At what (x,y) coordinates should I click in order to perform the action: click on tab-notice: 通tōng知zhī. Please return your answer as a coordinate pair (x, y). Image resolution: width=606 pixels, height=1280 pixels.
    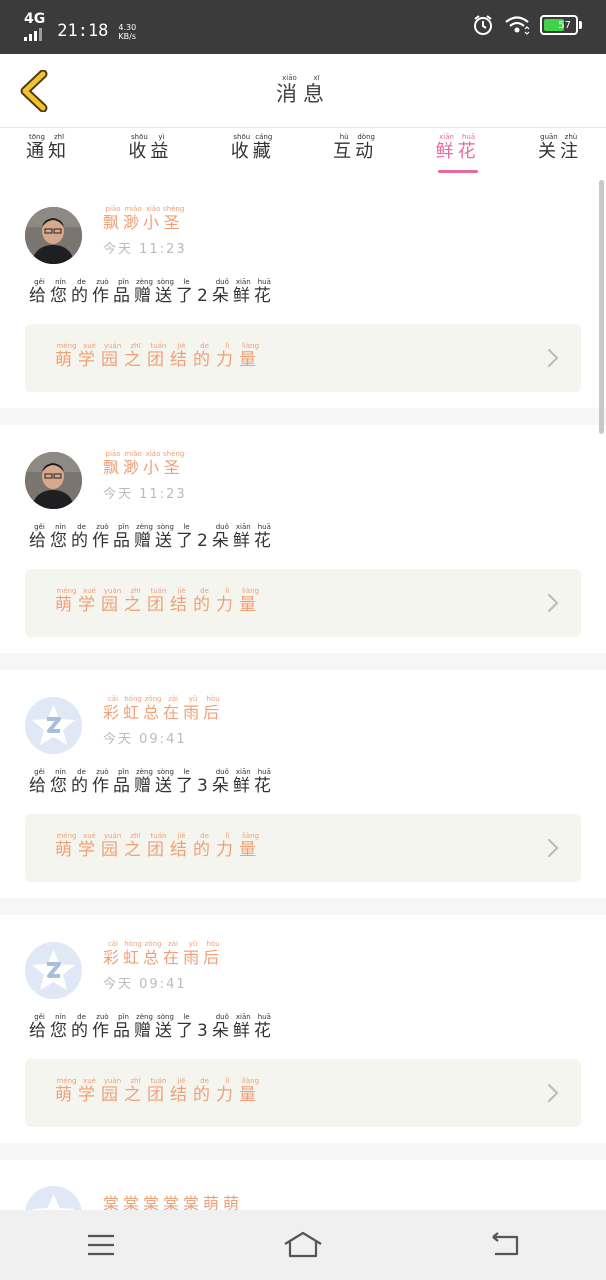
    Looking at the image, I should click on (48, 154).